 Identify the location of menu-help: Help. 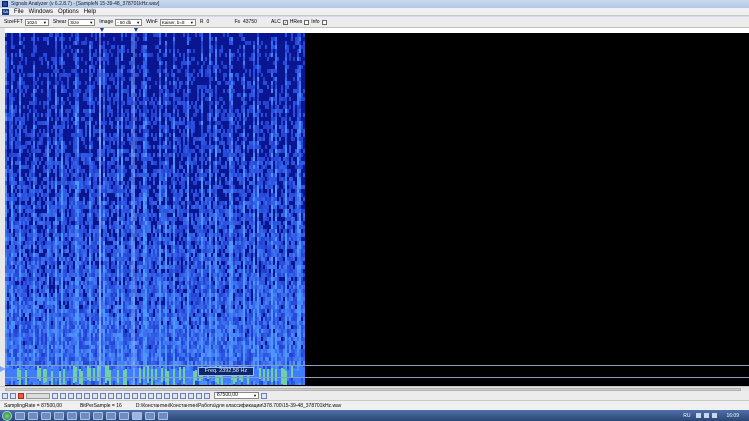
(90, 12).